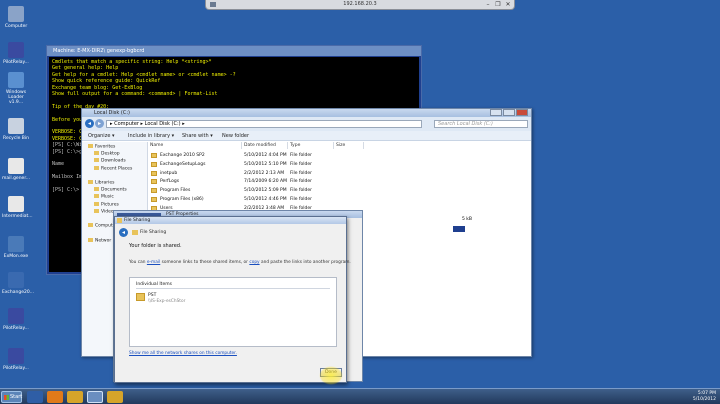 The image size is (720, 404). I want to click on start-button: Start, so click(11, 397).